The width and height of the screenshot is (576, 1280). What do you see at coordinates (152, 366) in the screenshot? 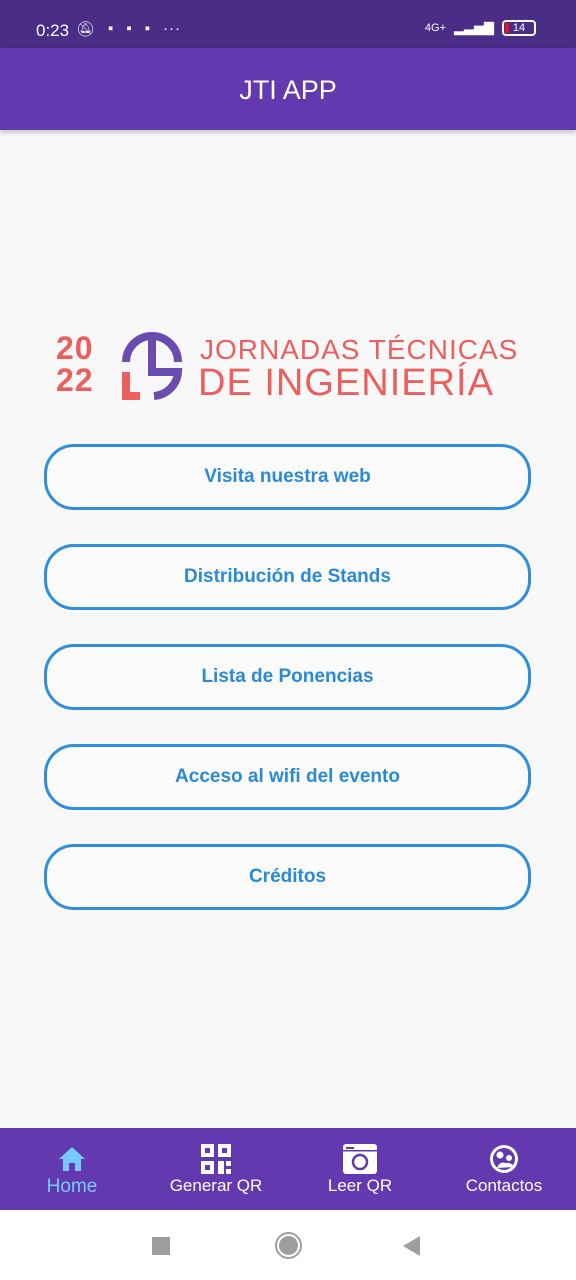
I see `logo-symbol-icon` at bounding box center [152, 366].